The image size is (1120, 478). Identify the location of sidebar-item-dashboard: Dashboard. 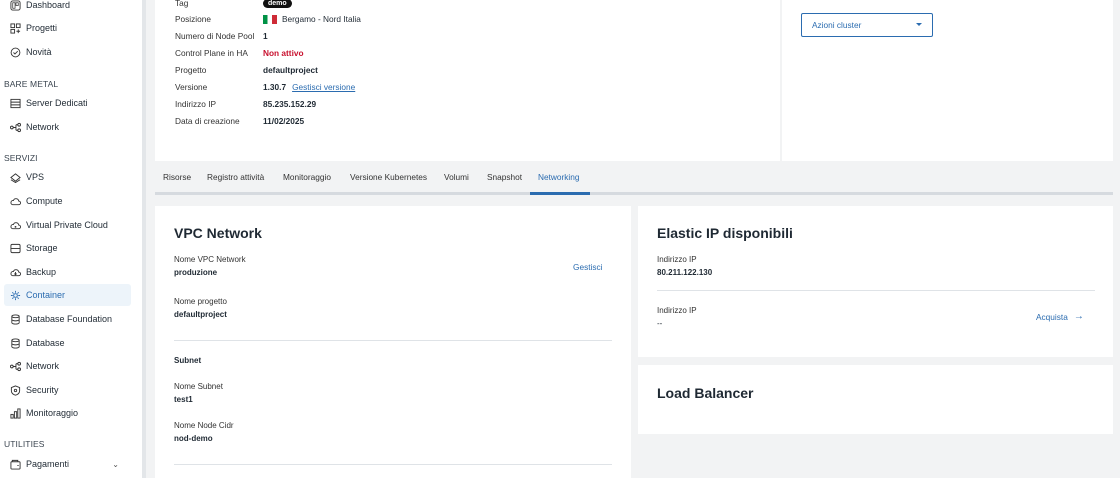
(67, 8).